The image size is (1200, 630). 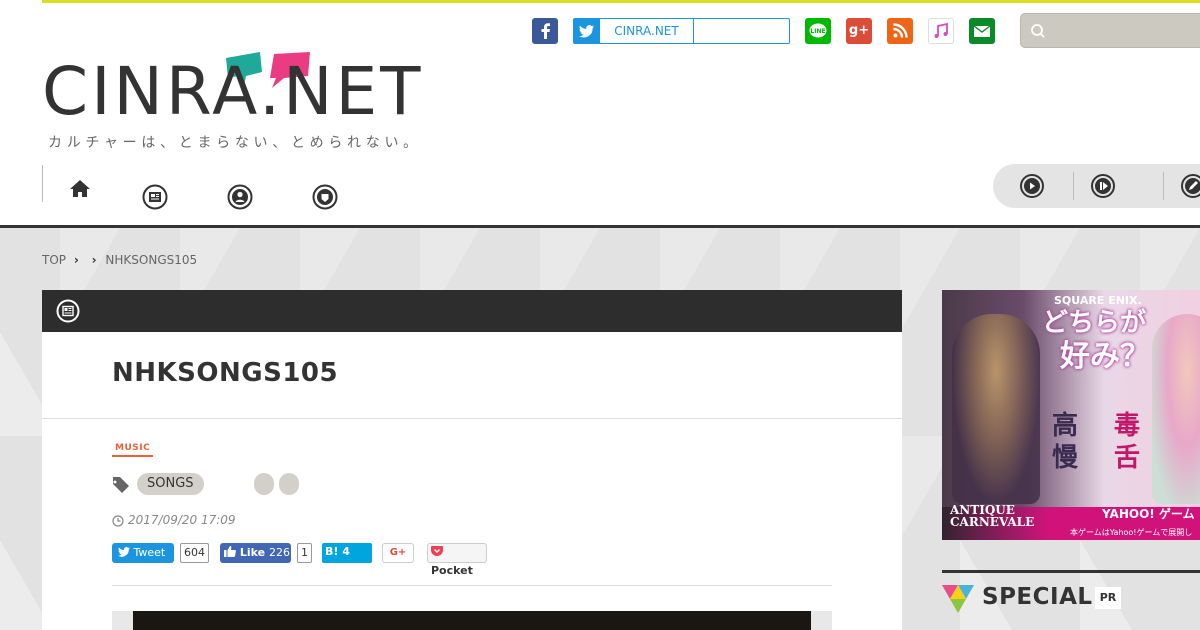 I want to click on google-plus-label: g+, so click(x=859, y=30).